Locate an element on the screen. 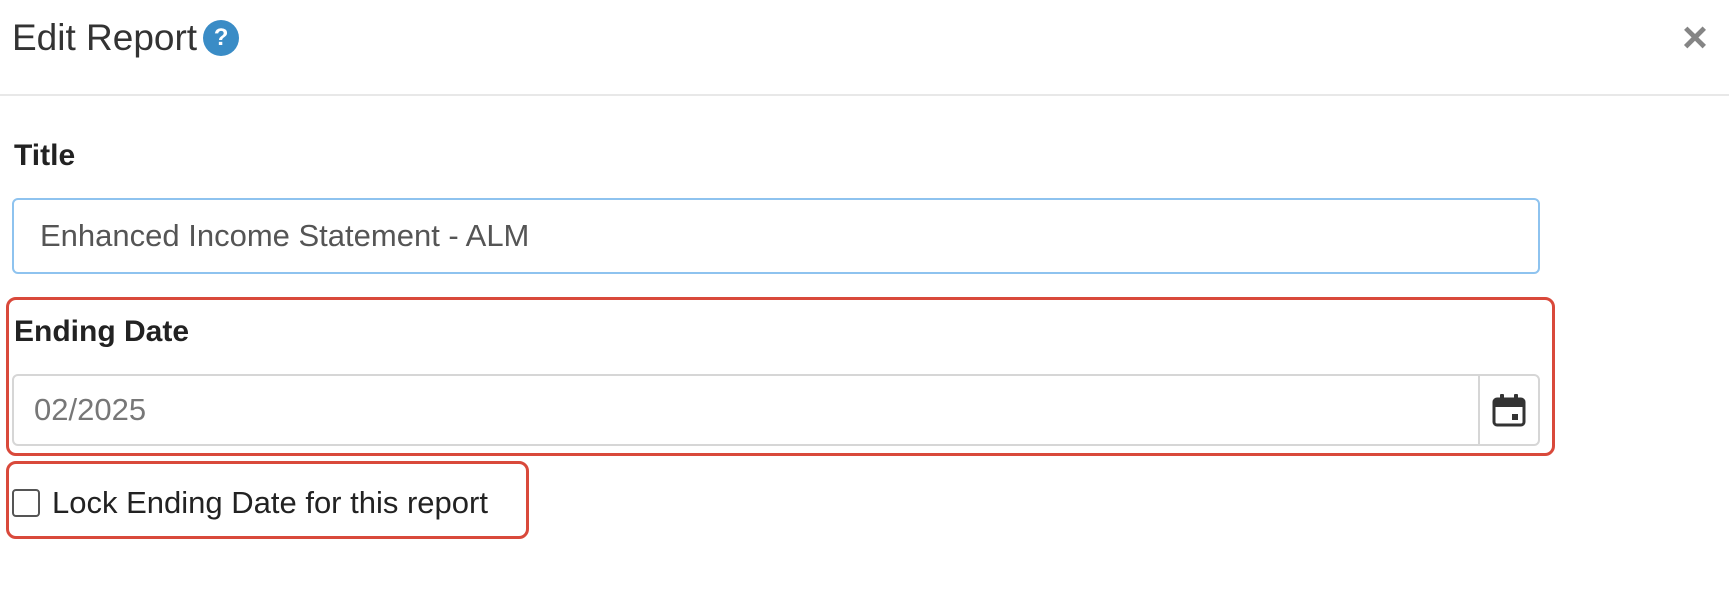 The height and width of the screenshot is (601, 1729). title-input is located at coordinates (776, 236).